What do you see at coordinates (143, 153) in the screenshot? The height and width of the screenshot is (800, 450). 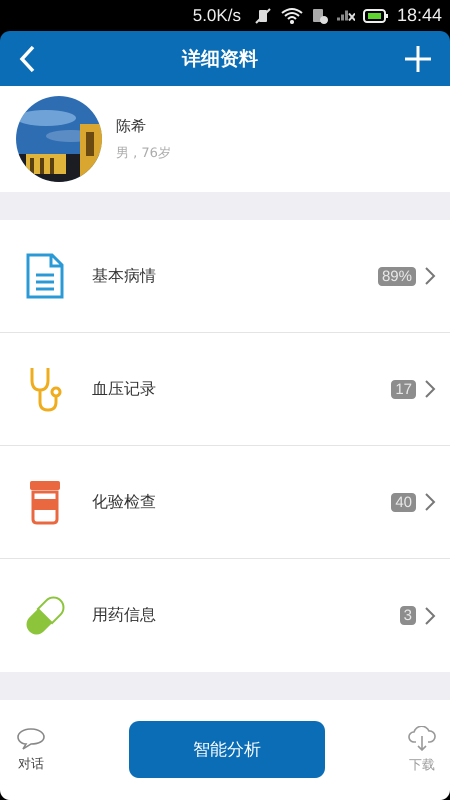 I see `patient-info: 男 , 76岁` at bounding box center [143, 153].